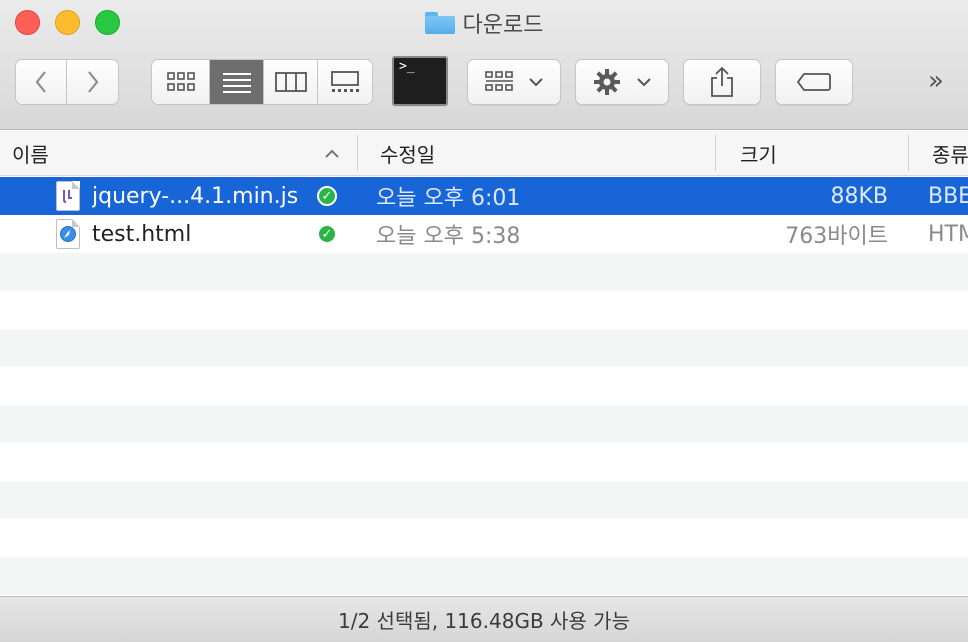  I want to click on column-date-header: 수정일, so click(545, 153).